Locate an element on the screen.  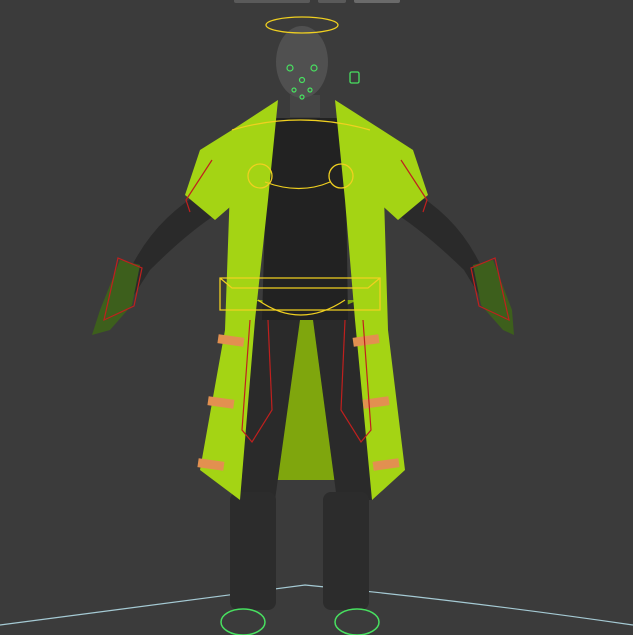
right-boot is located at coordinates (346, 551).